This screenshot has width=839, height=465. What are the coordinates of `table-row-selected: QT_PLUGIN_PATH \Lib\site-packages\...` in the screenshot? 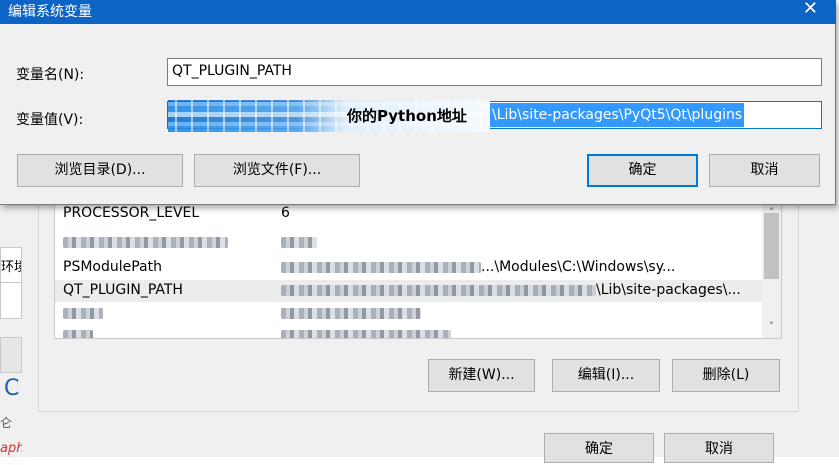 It's located at (408, 291).